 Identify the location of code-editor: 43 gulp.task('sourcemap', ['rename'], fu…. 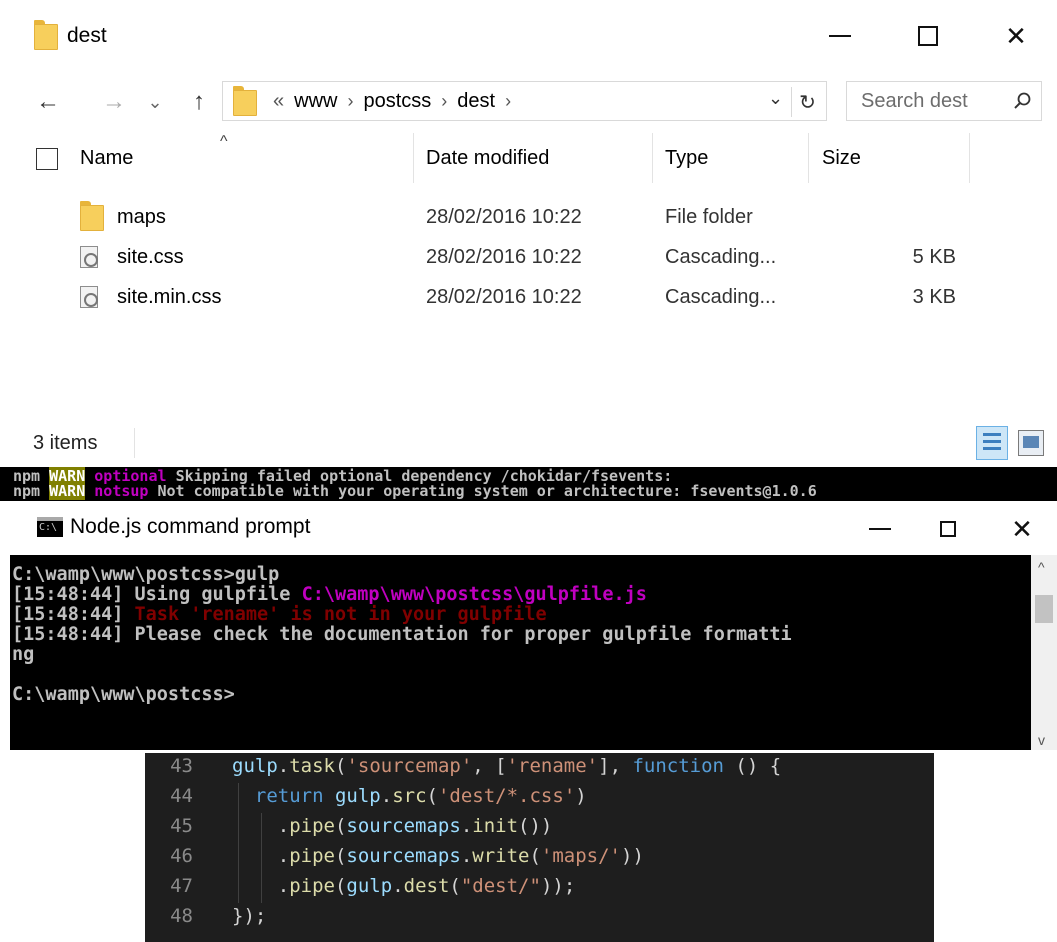
(539, 847).